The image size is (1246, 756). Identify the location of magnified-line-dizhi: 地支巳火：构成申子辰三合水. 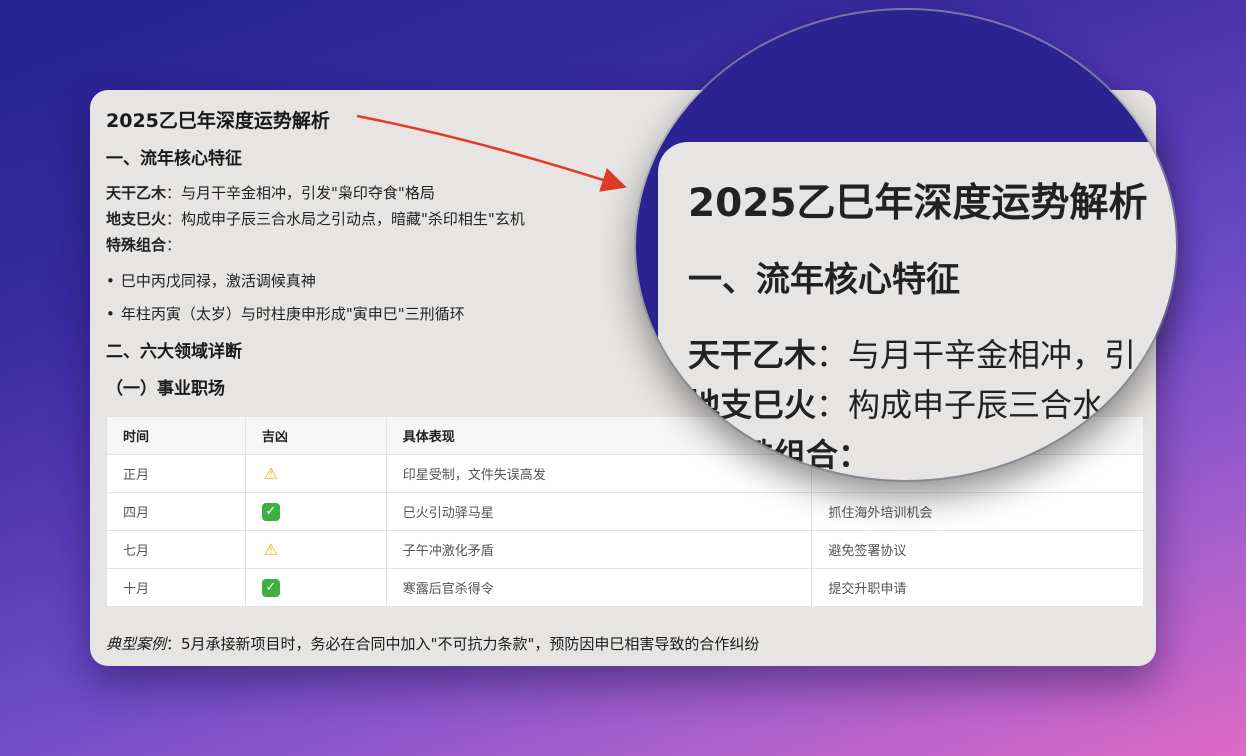
(896, 403).